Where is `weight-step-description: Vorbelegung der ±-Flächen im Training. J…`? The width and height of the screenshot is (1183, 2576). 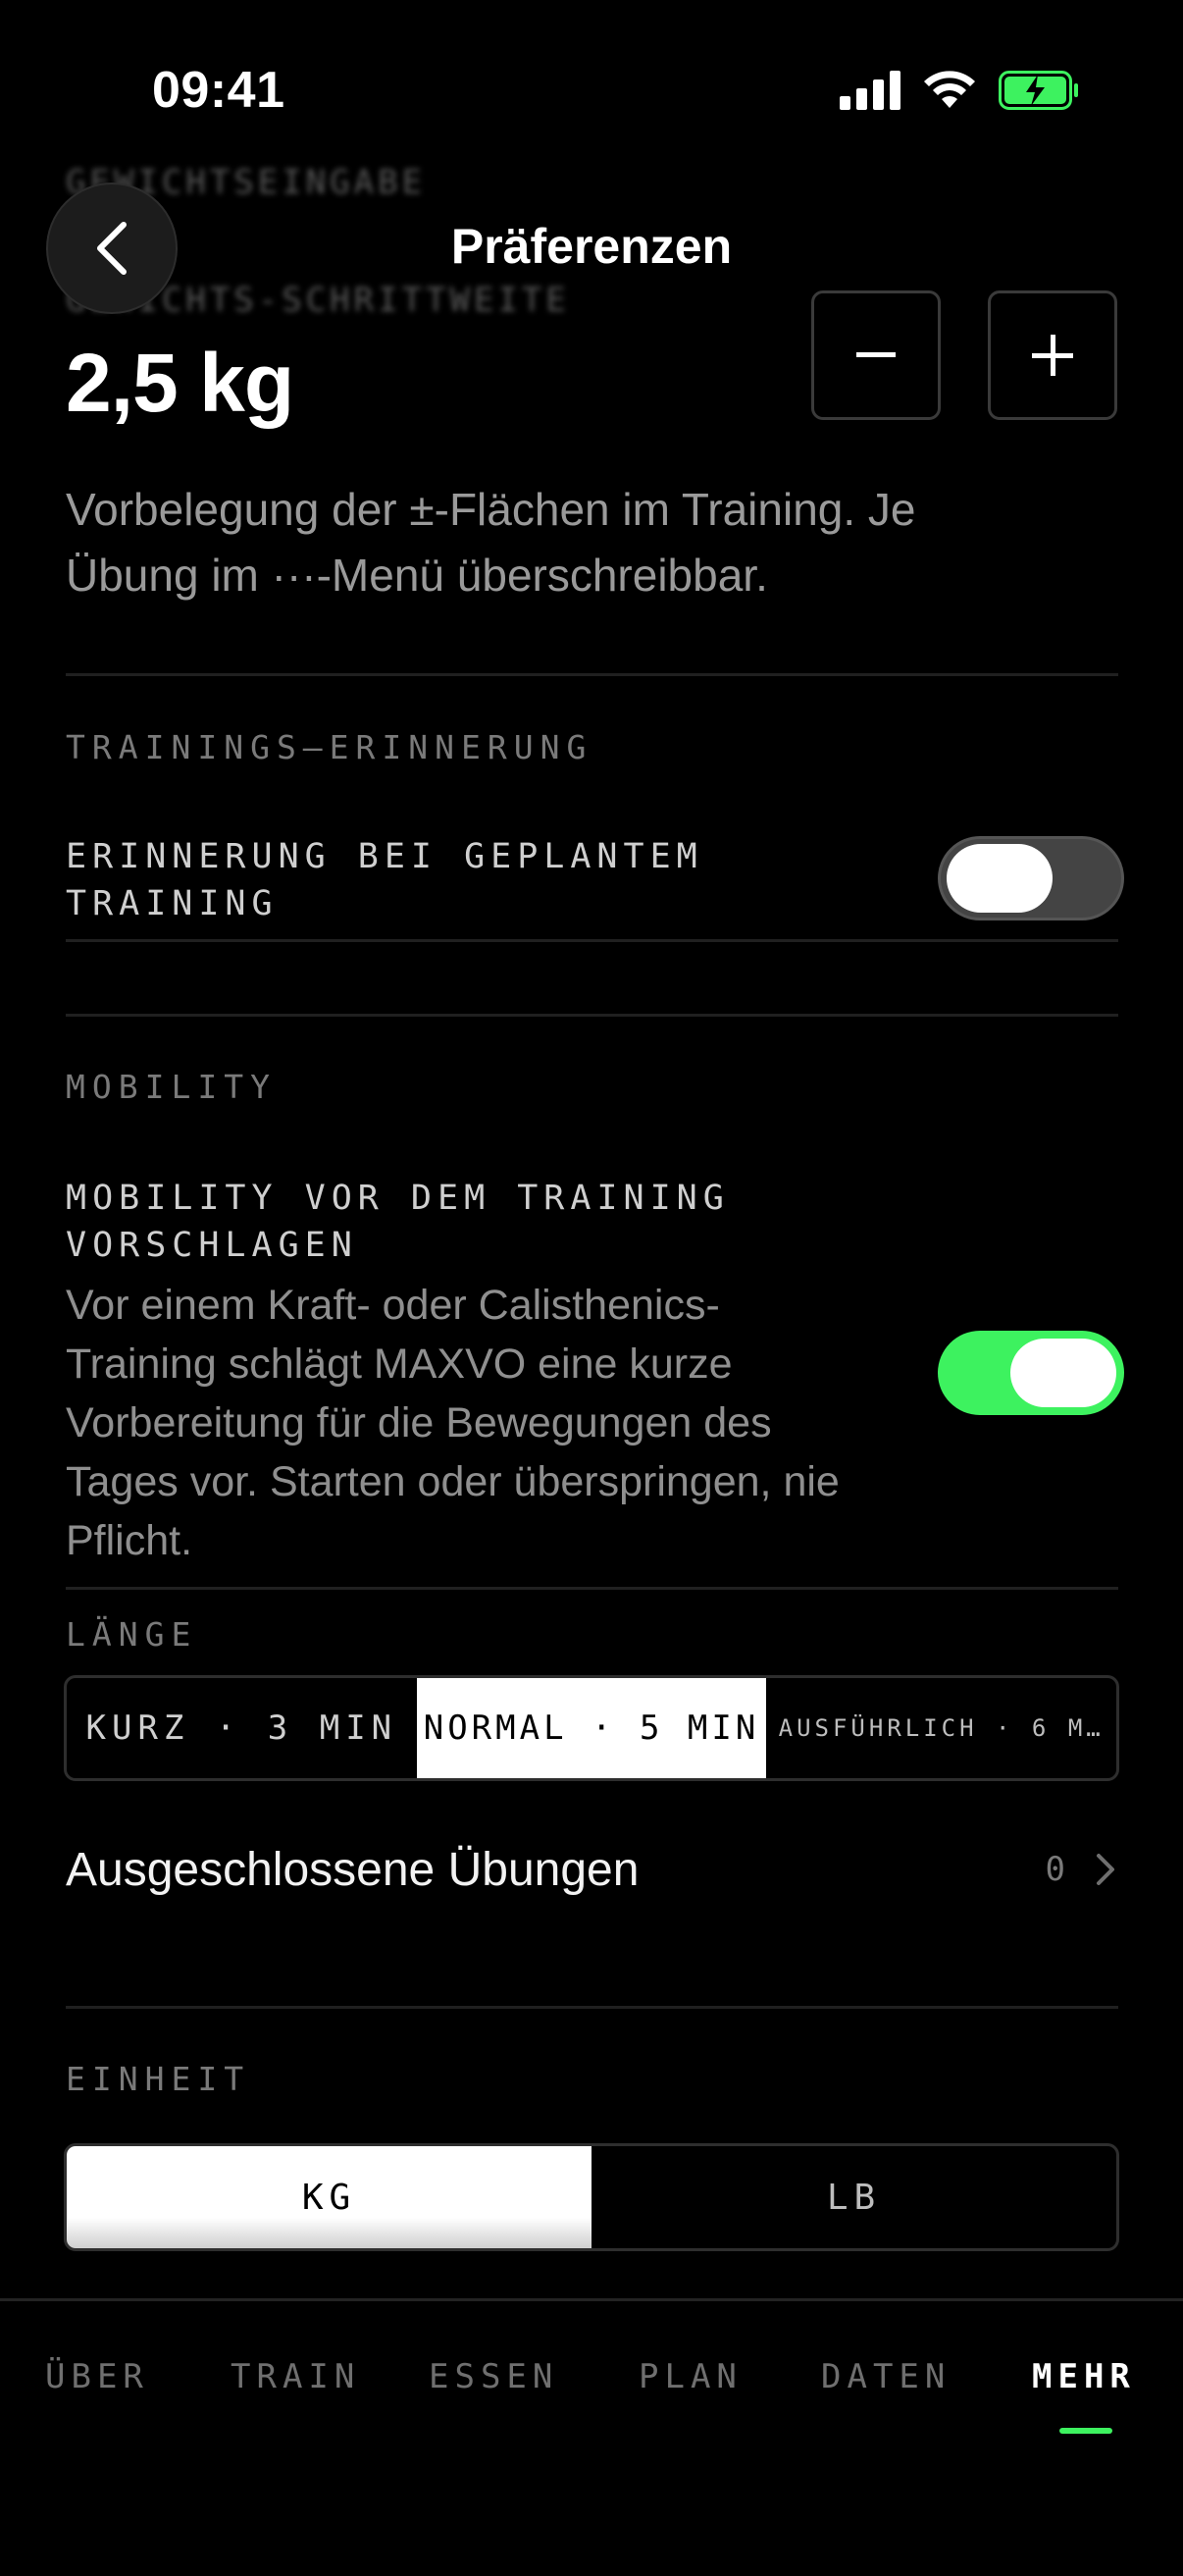
weight-step-description: Vorbelegung der ±-Flächen im Training. J… is located at coordinates (491, 542).